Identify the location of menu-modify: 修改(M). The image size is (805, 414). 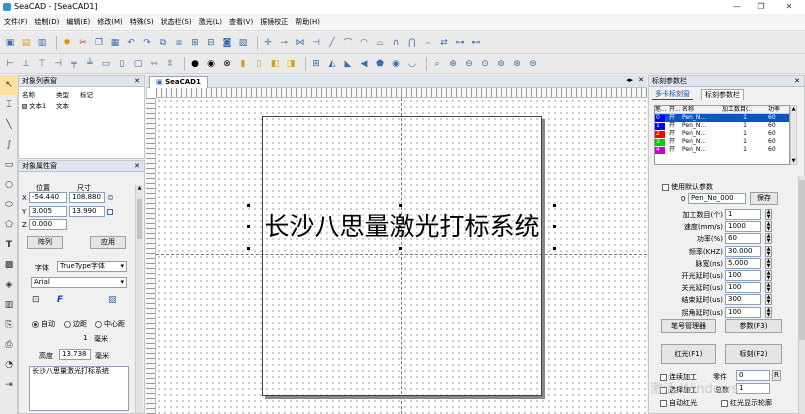
(110, 22).